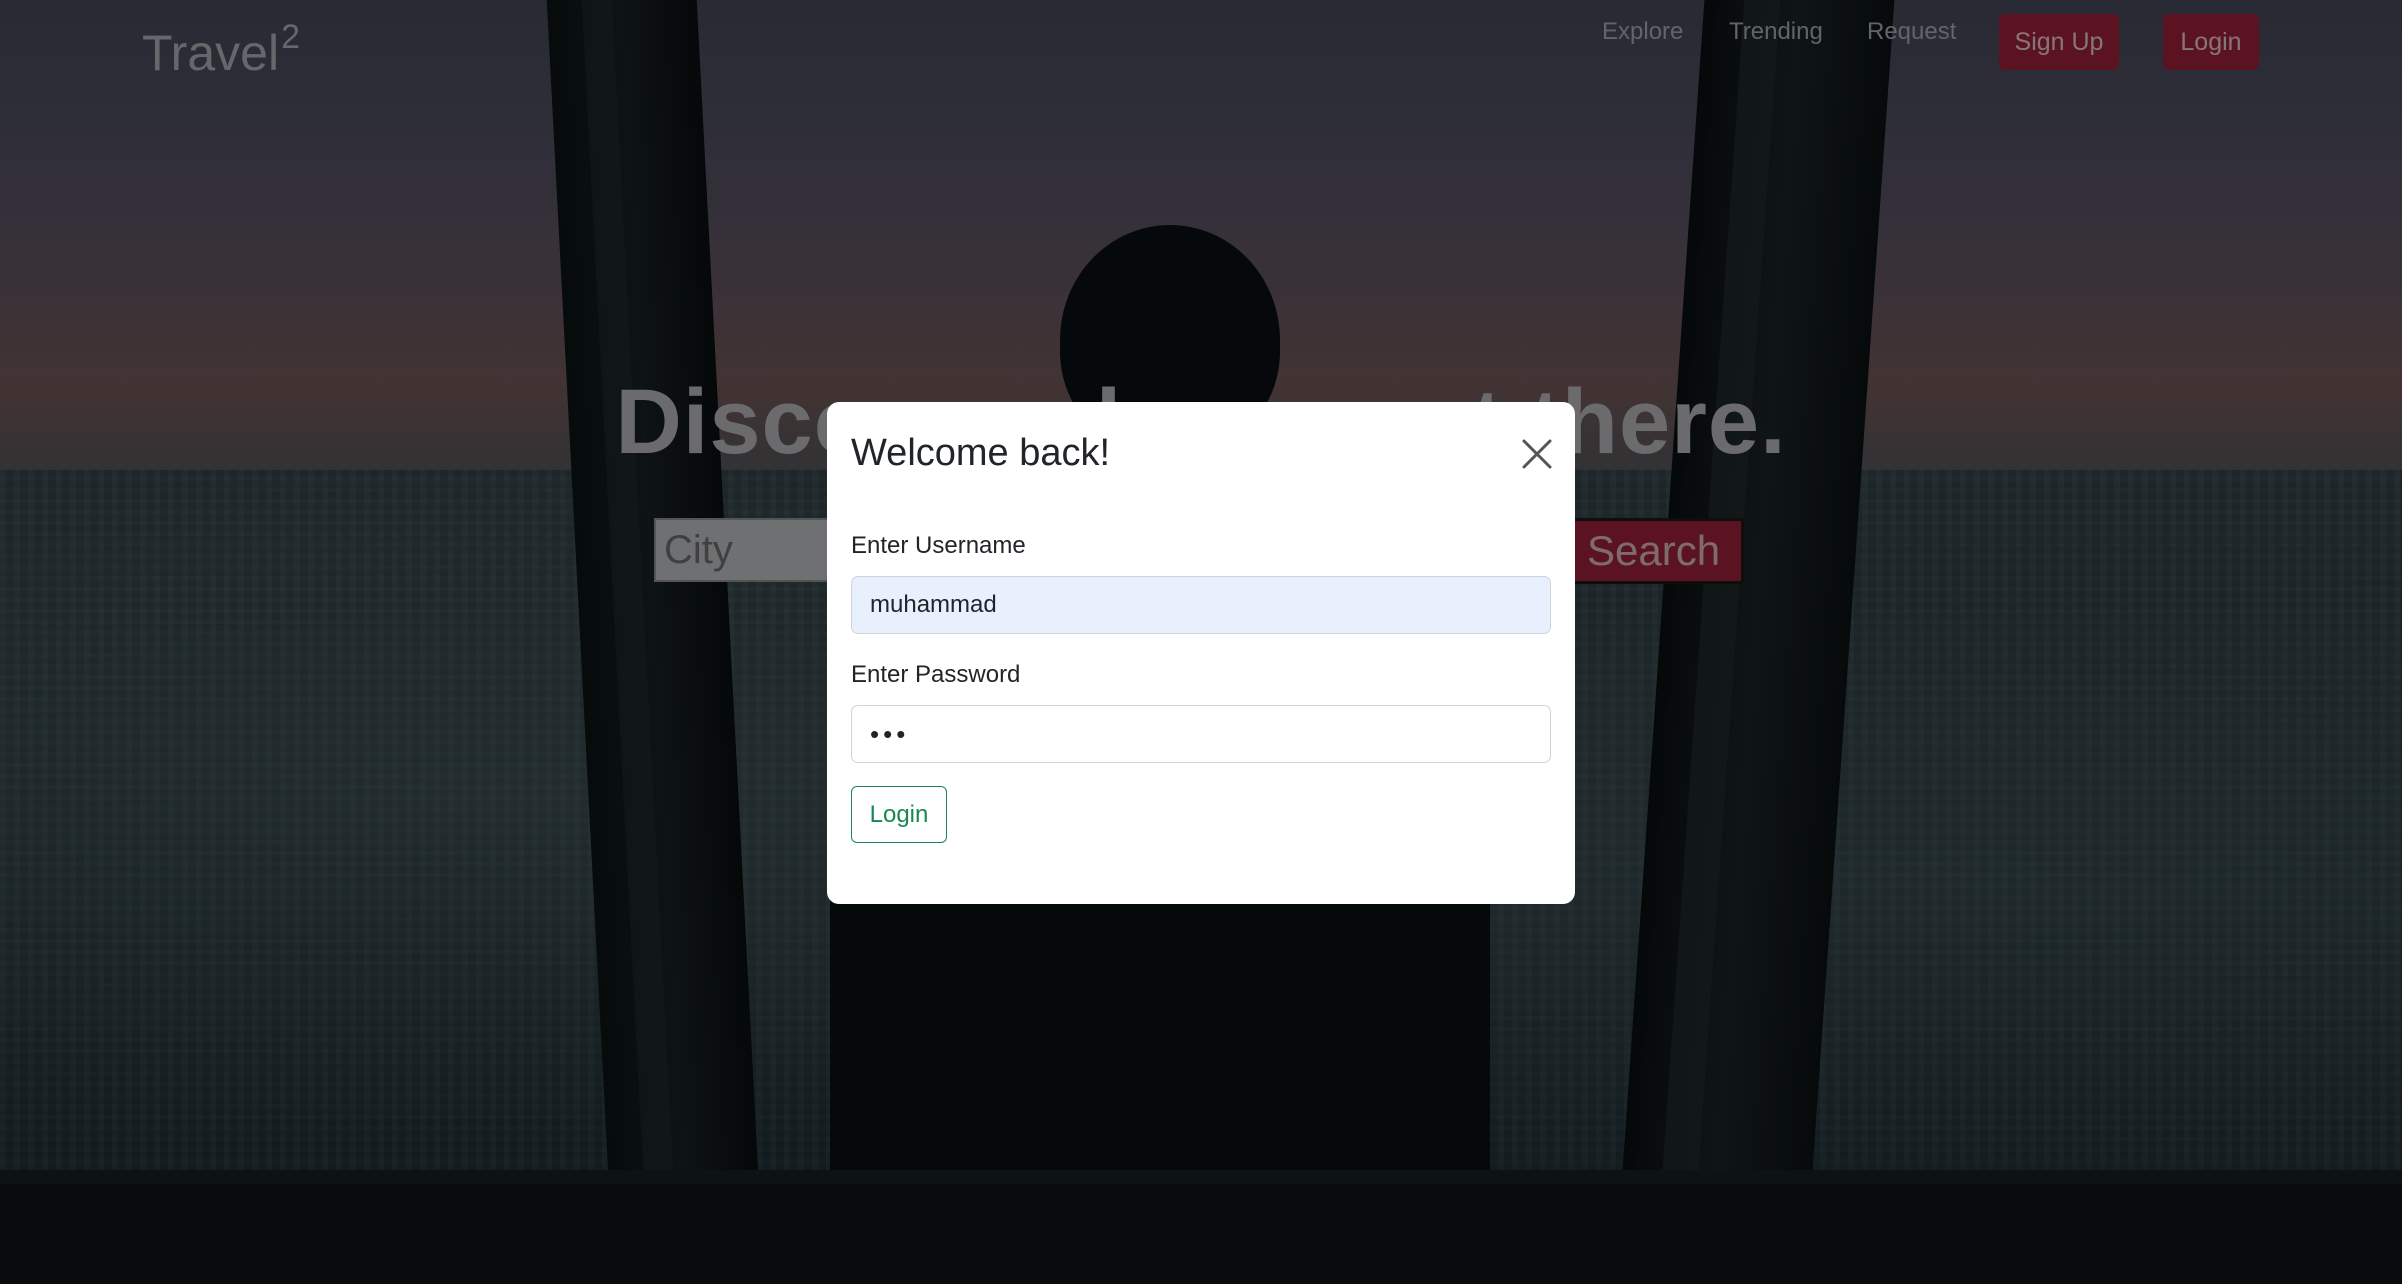 The width and height of the screenshot is (2402, 1284). Describe the element at coordinates (1201, 605) in the screenshot. I see `username-field` at that location.